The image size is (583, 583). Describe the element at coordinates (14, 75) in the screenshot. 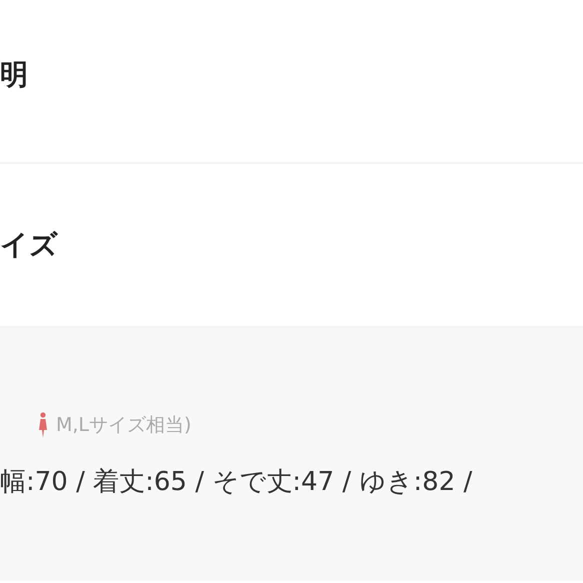

I see `section-title: 明` at that location.